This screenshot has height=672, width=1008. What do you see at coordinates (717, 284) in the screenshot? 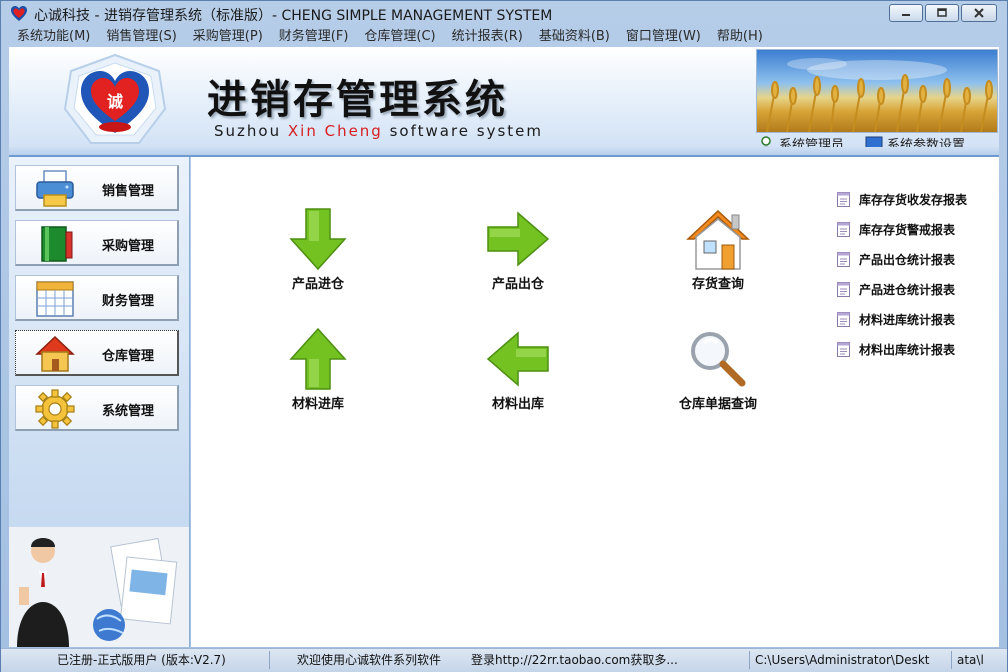
I see `func-label: 存货查询` at bounding box center [717, 284].